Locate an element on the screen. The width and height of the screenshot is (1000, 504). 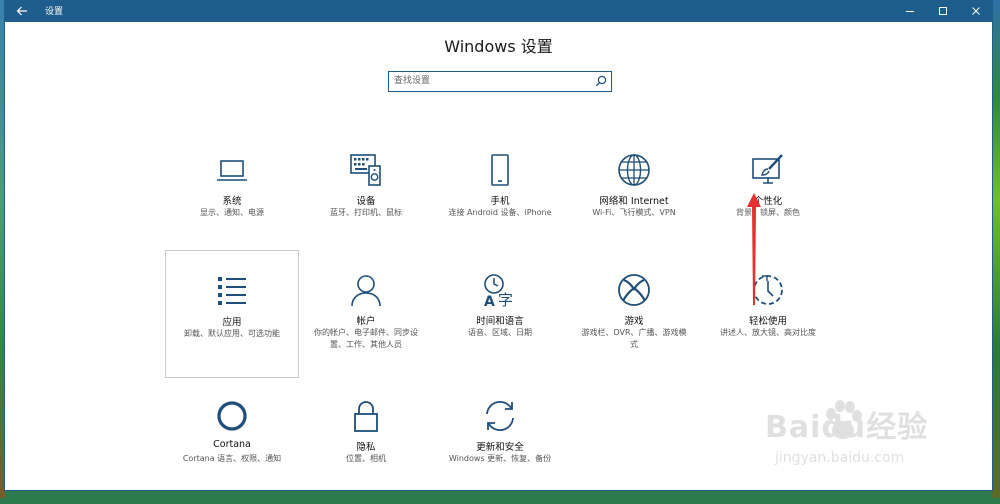
svg-text: 字 is located at coordinates (505, 299).